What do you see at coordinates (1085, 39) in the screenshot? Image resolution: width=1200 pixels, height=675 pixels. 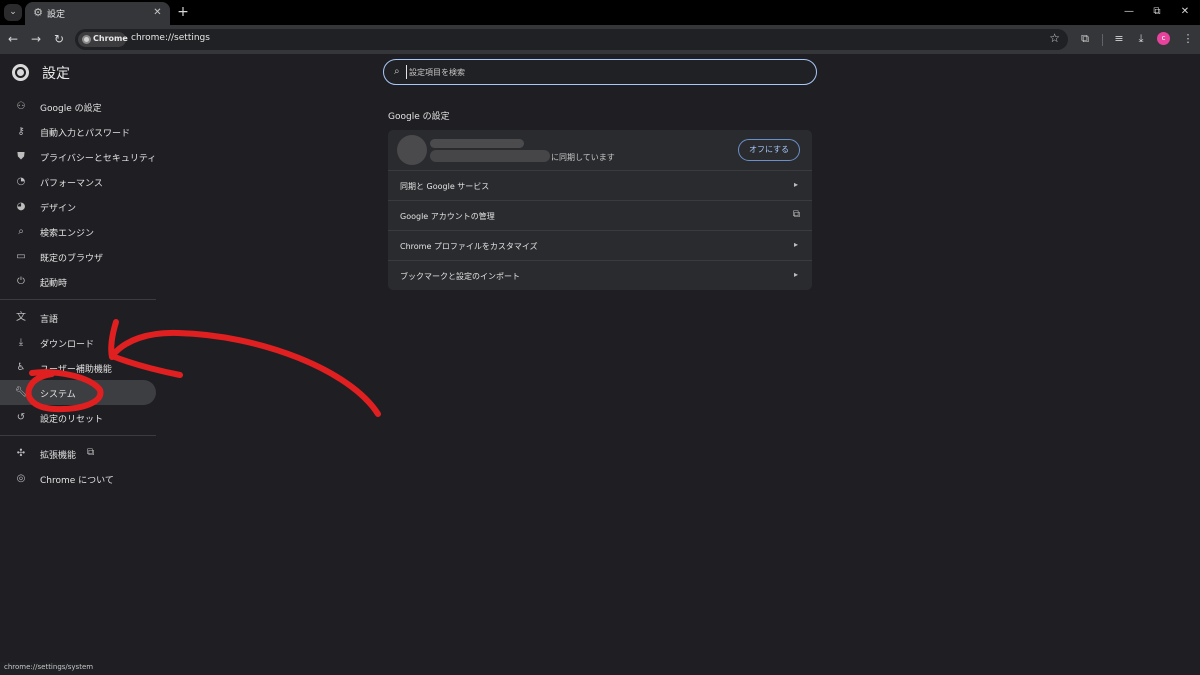 I see `extensions-puzzle-icon: ⧉` at bounding box center [1085, 39].